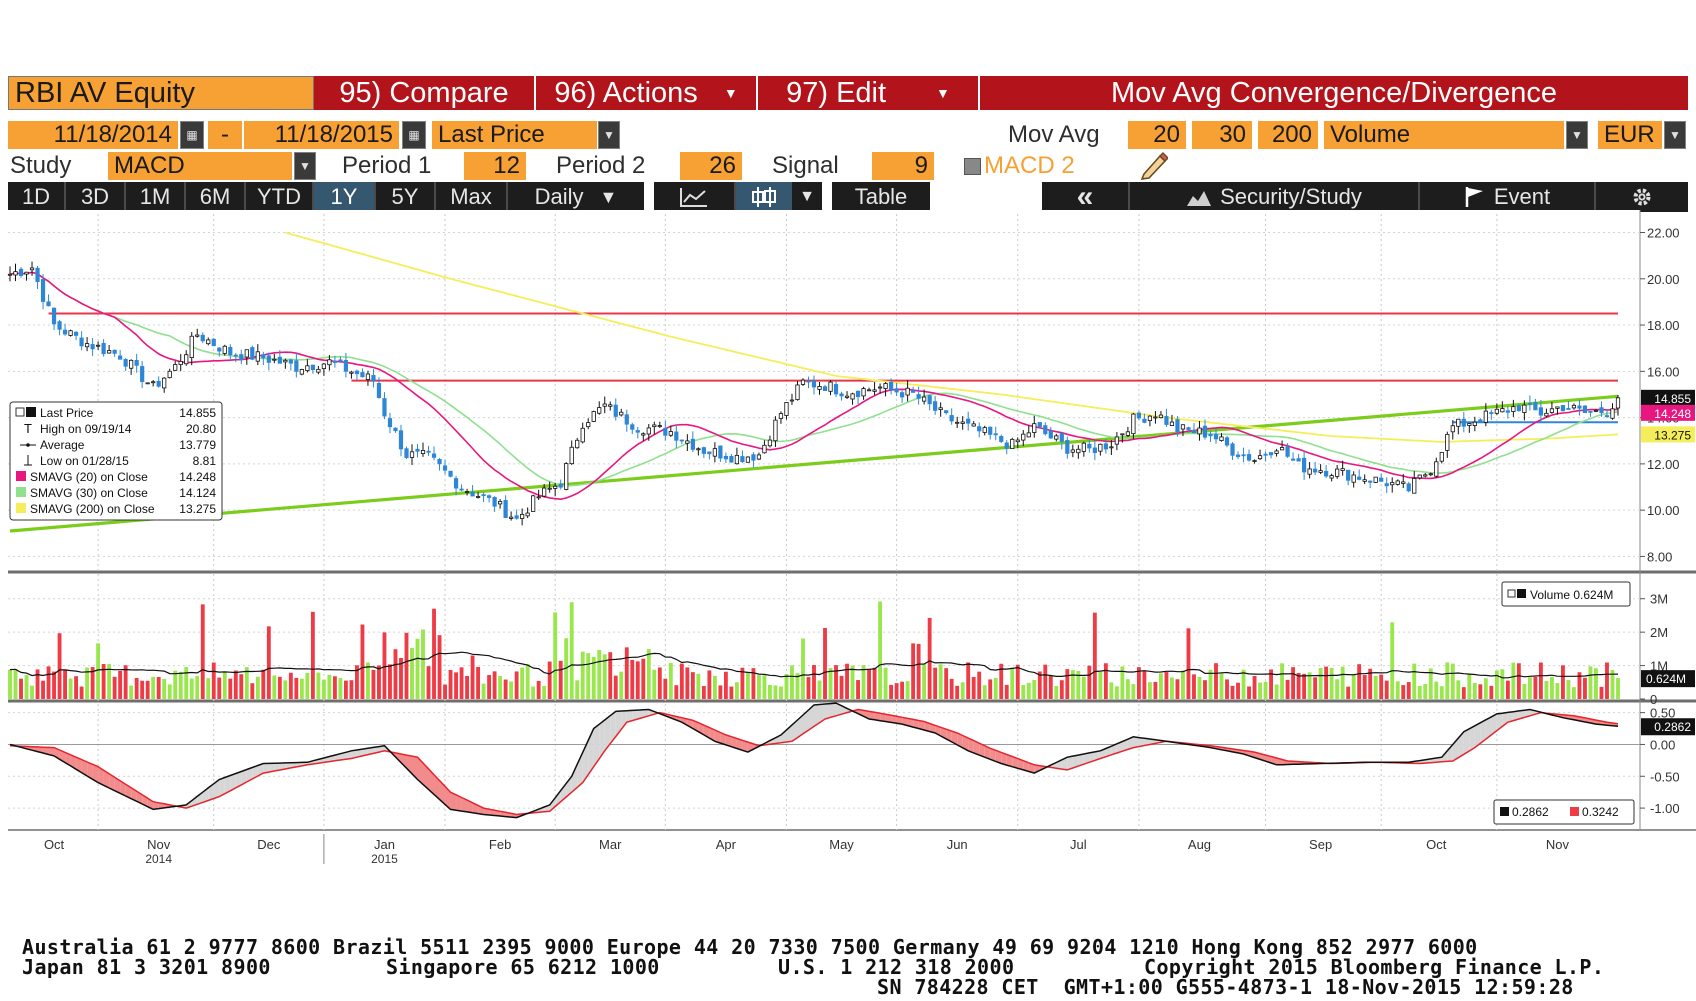 The height and width of the screenshot is (1001, 1696). I want to click on ma2-field: 30, so click(1222, 135).